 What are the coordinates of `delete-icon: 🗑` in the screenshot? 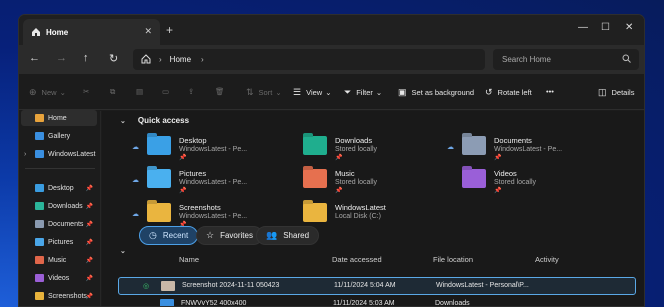 It's located at (220, 91).